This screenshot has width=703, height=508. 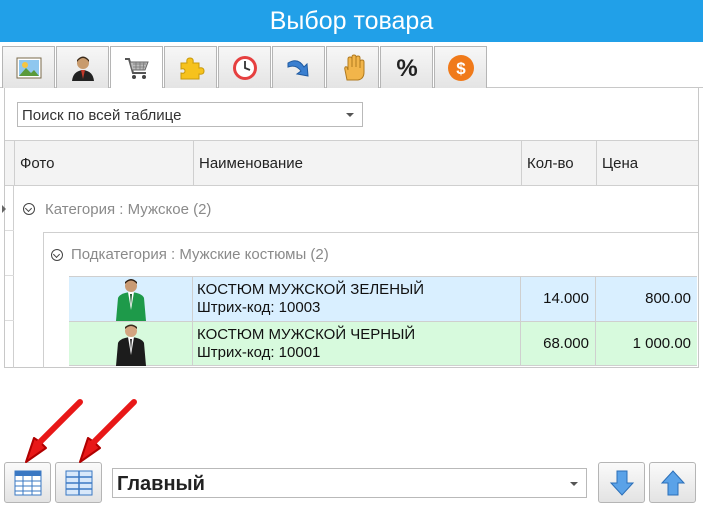 What do you see at coordinates (356, 209) in the screenshot?
I see `group-row-category: Категория : Мужское (2)` at bounding box center [356, 209].